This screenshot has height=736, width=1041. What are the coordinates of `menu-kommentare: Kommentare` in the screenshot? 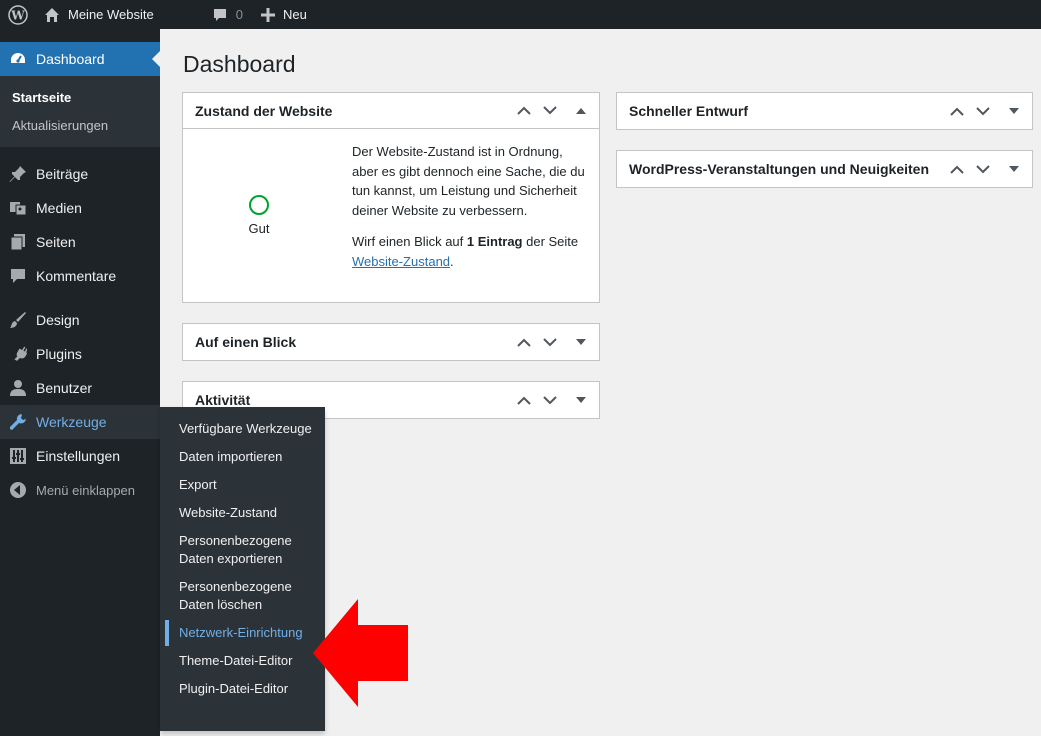 It's located at (80, 276).